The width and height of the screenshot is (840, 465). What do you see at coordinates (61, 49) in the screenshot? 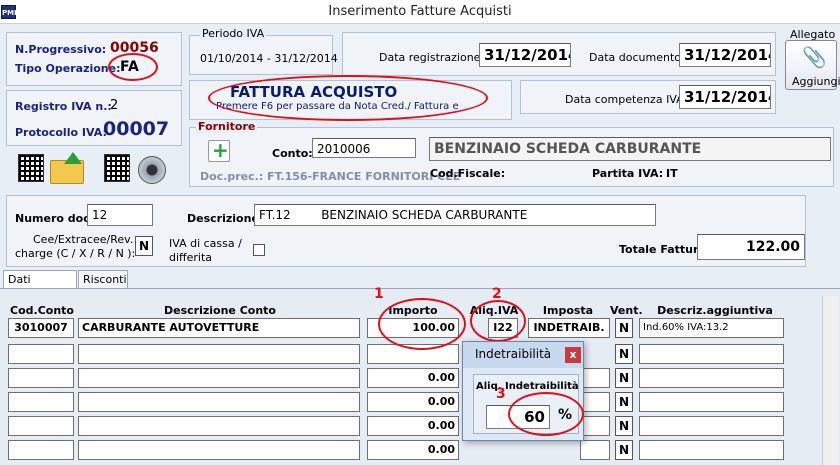
I see `nprog-label: N.Progressivo:` at bounding box center [61, 49].